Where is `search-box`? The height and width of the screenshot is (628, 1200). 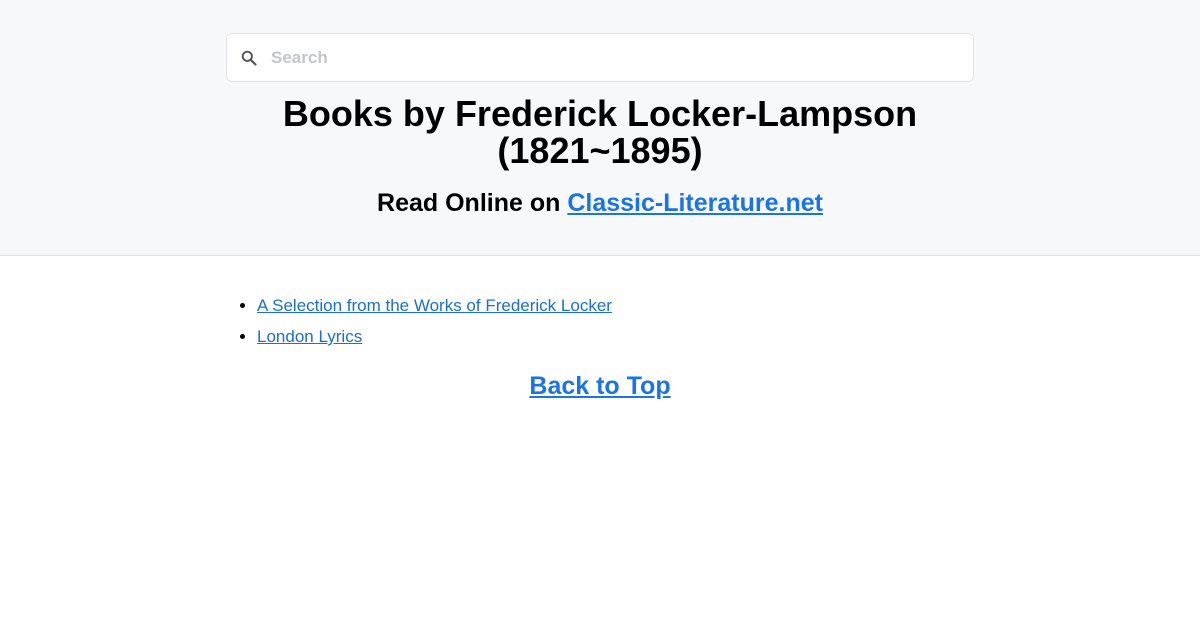
search-box is located at coordinates (600, 57).